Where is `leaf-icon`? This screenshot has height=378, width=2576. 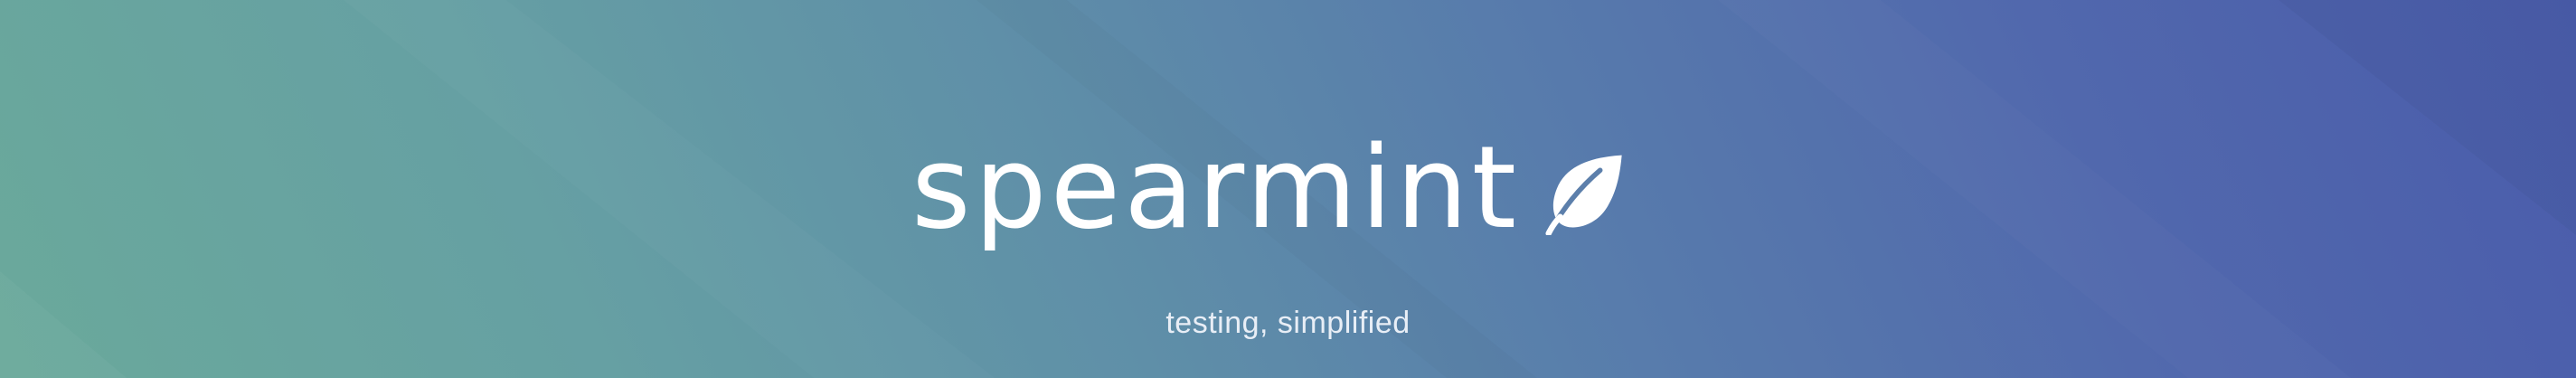 leaf-icon is located at coordinates (1583, 195).